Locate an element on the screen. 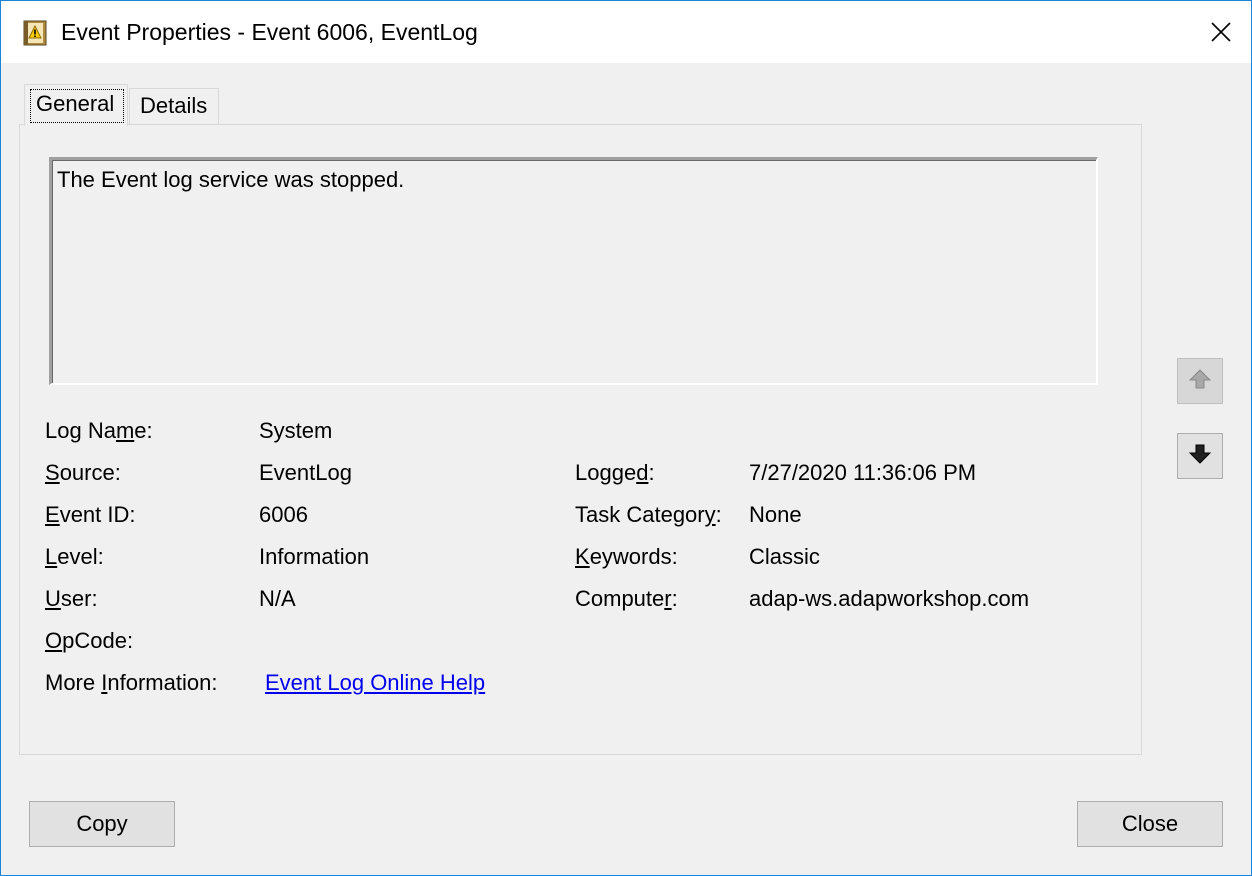 The width and height of the screenshot is (1252, 876). copy-button: Copy is located at coordinates (102, 824).